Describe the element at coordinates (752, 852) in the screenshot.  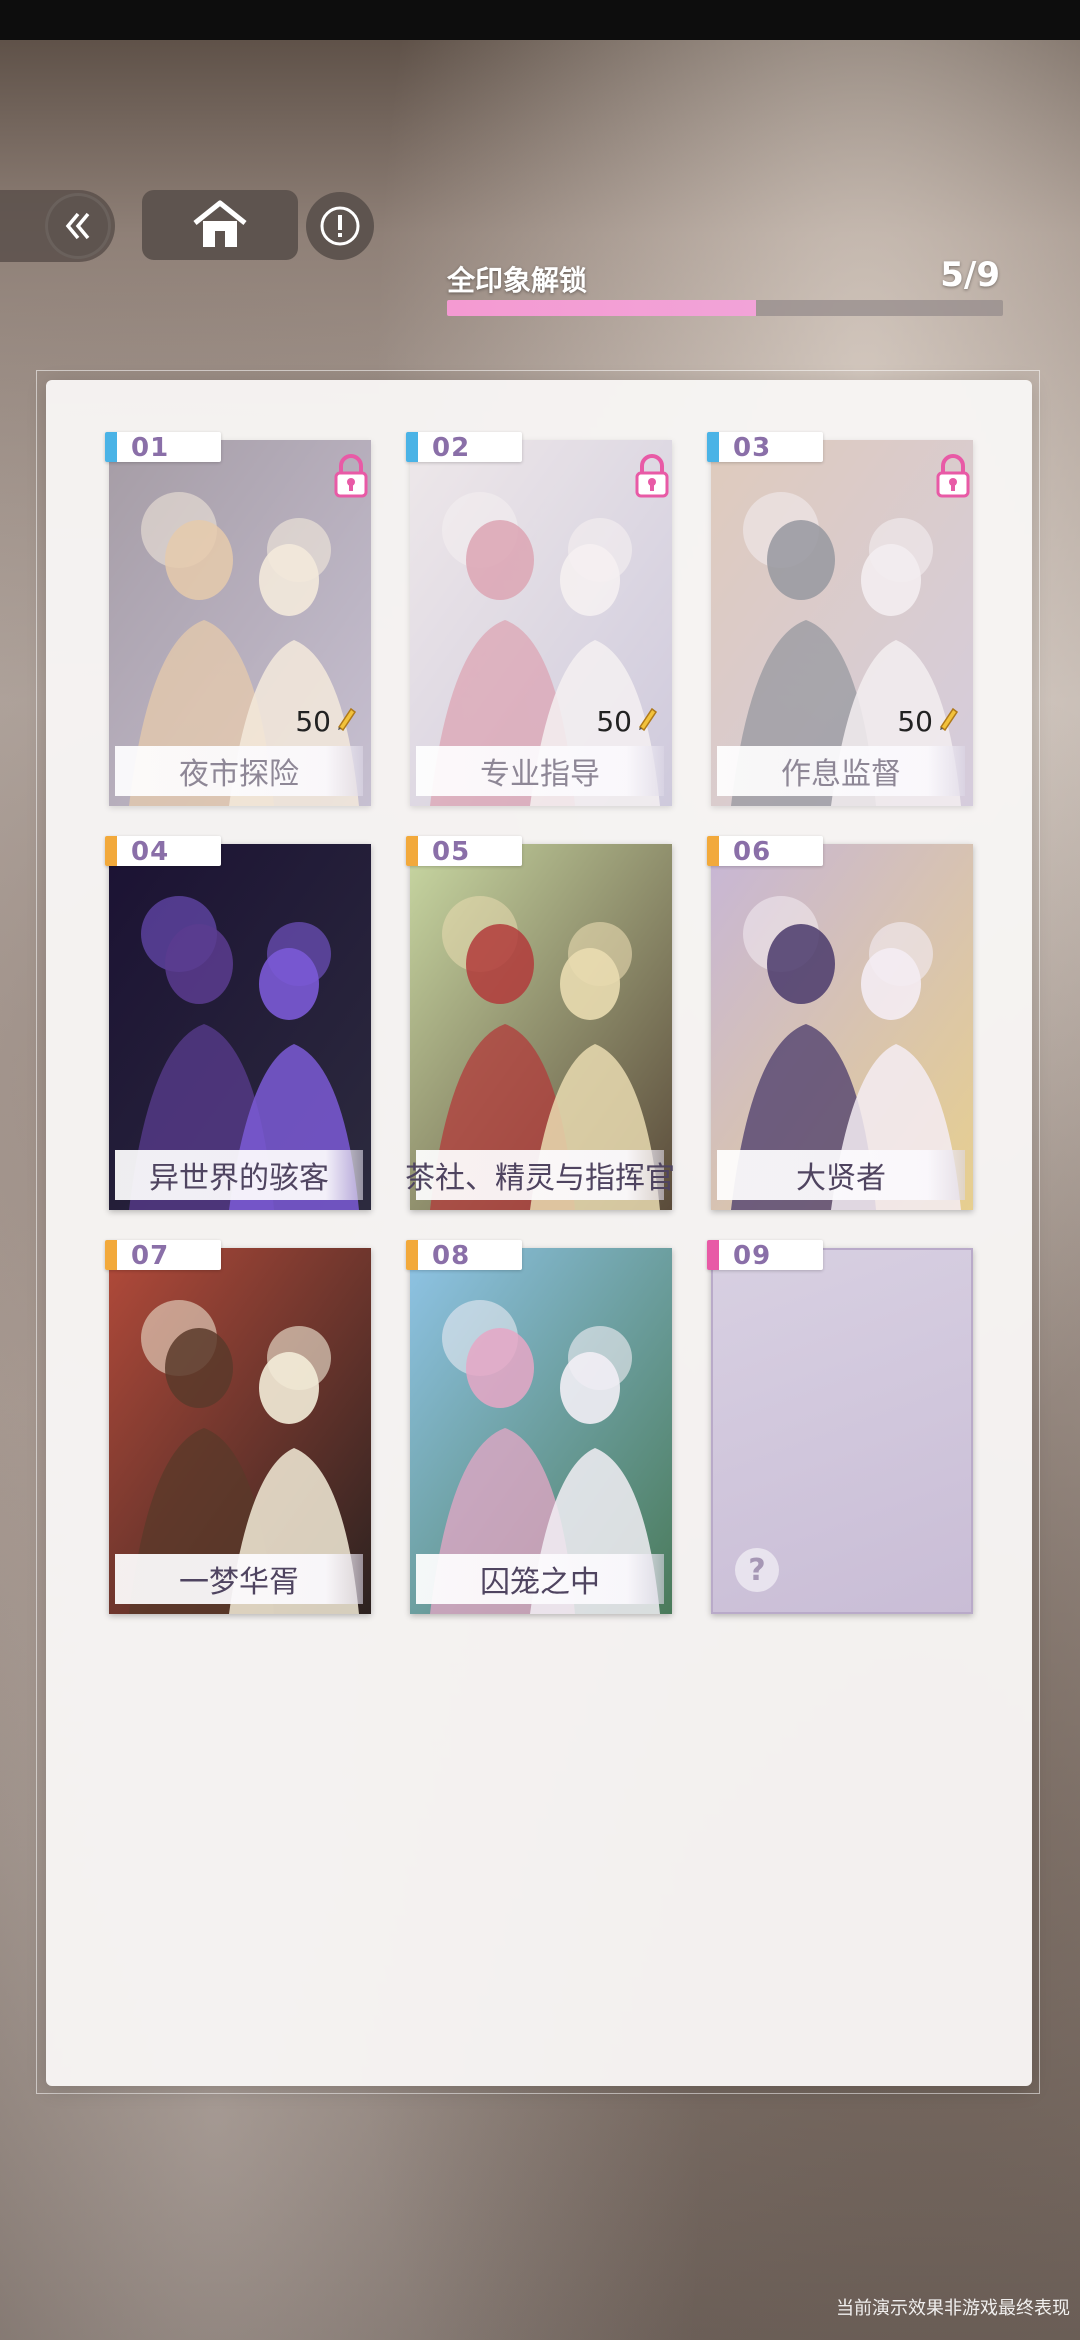
I see `card-number: 06` at that location.